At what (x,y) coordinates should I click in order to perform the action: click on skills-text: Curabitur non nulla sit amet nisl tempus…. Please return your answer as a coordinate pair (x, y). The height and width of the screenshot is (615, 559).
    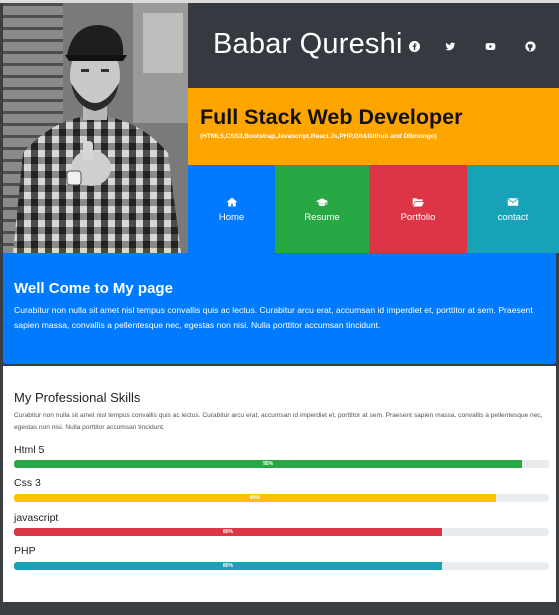
    Looking at the image, I should click on (278, 421).